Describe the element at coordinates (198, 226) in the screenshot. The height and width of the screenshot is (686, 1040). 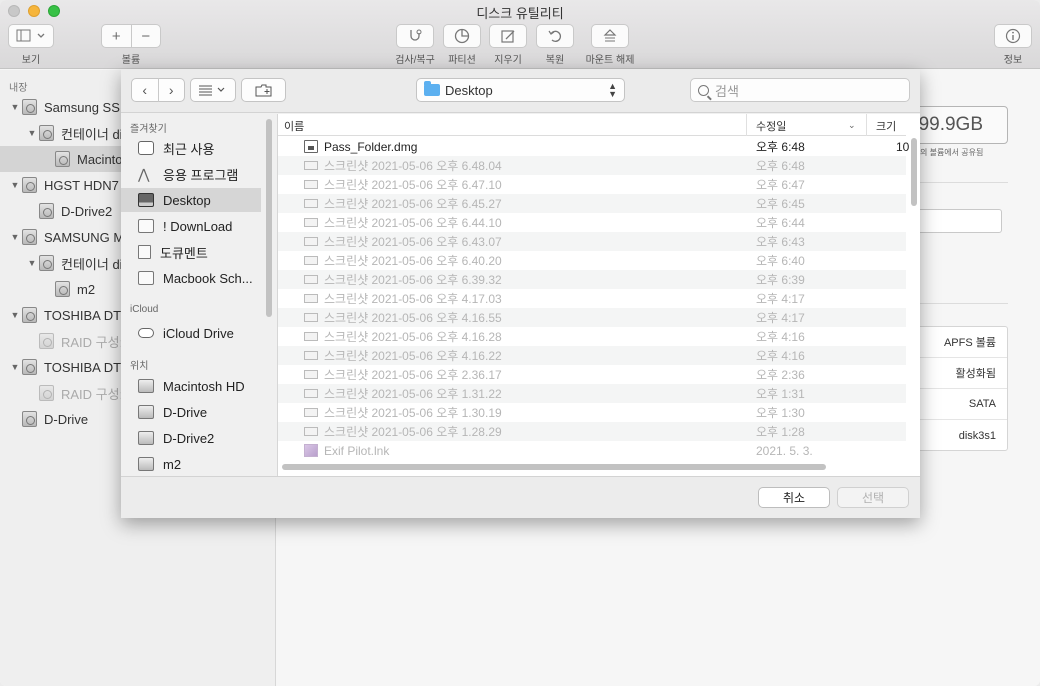
I see `sidebar-item-label: ! DownLoad` at that location.